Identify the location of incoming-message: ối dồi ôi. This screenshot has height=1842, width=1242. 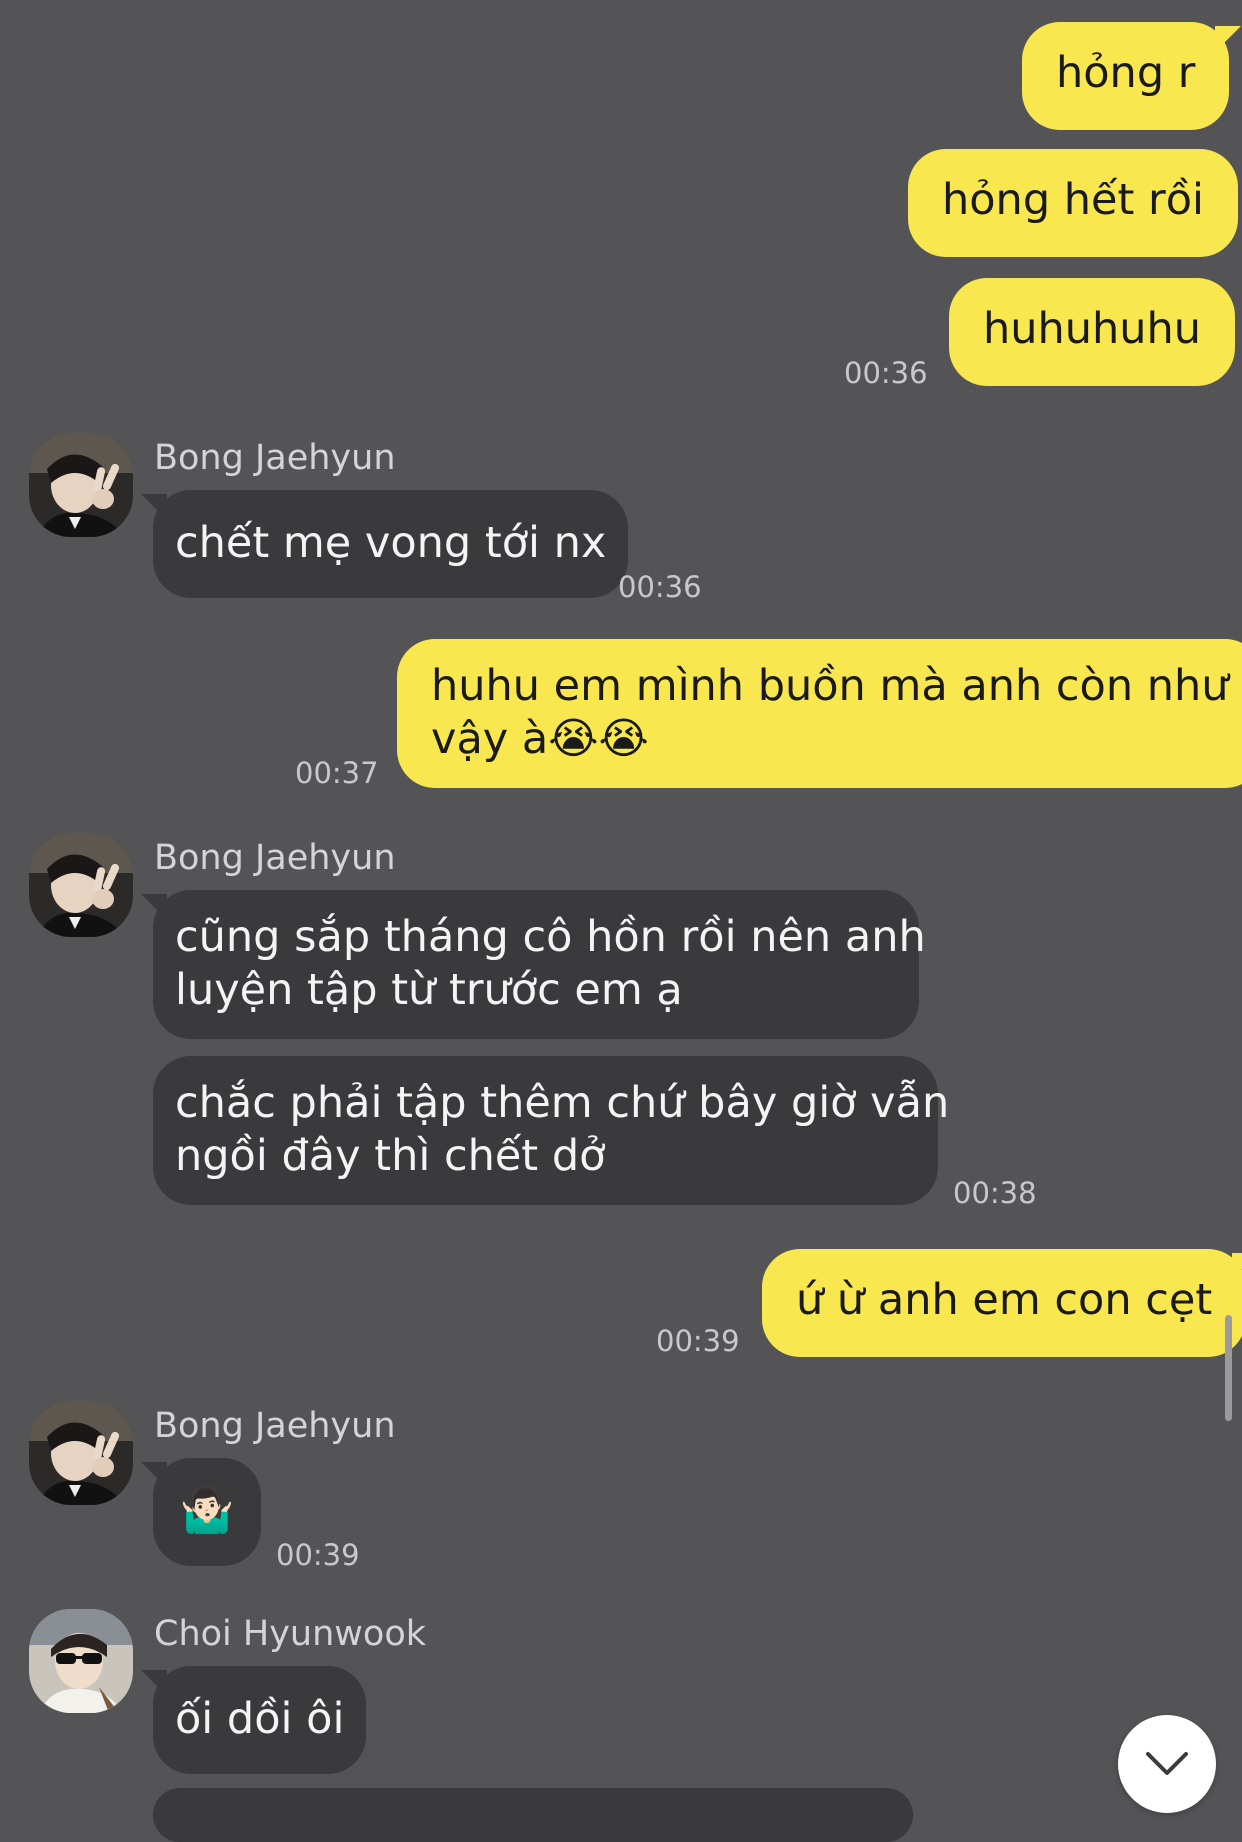
(253, 1720).